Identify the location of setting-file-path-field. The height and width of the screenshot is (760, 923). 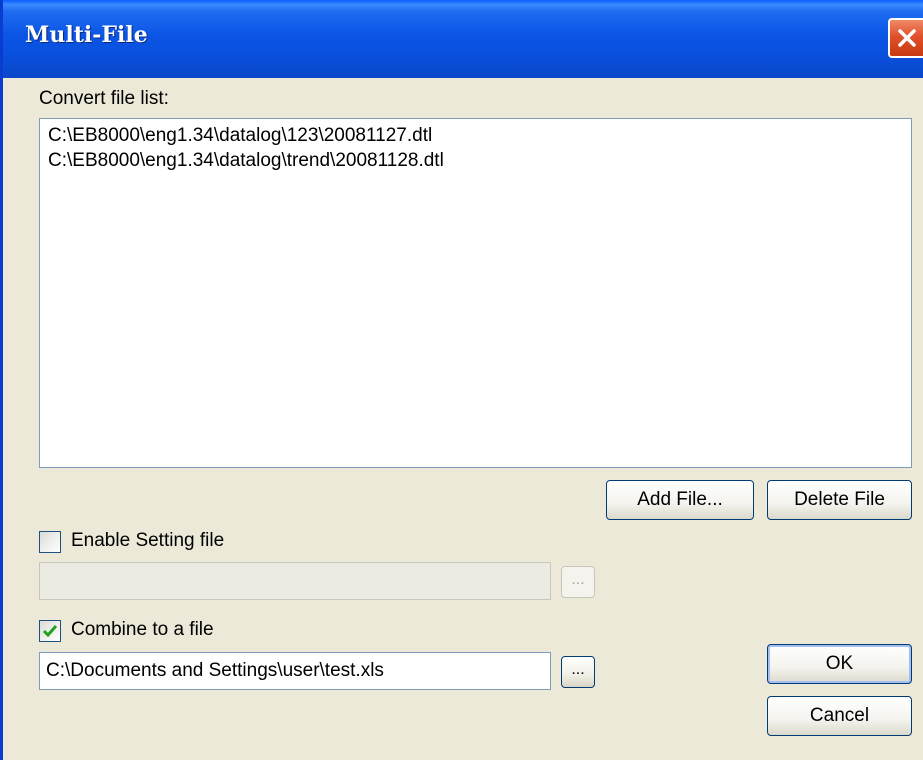
(295, 581).